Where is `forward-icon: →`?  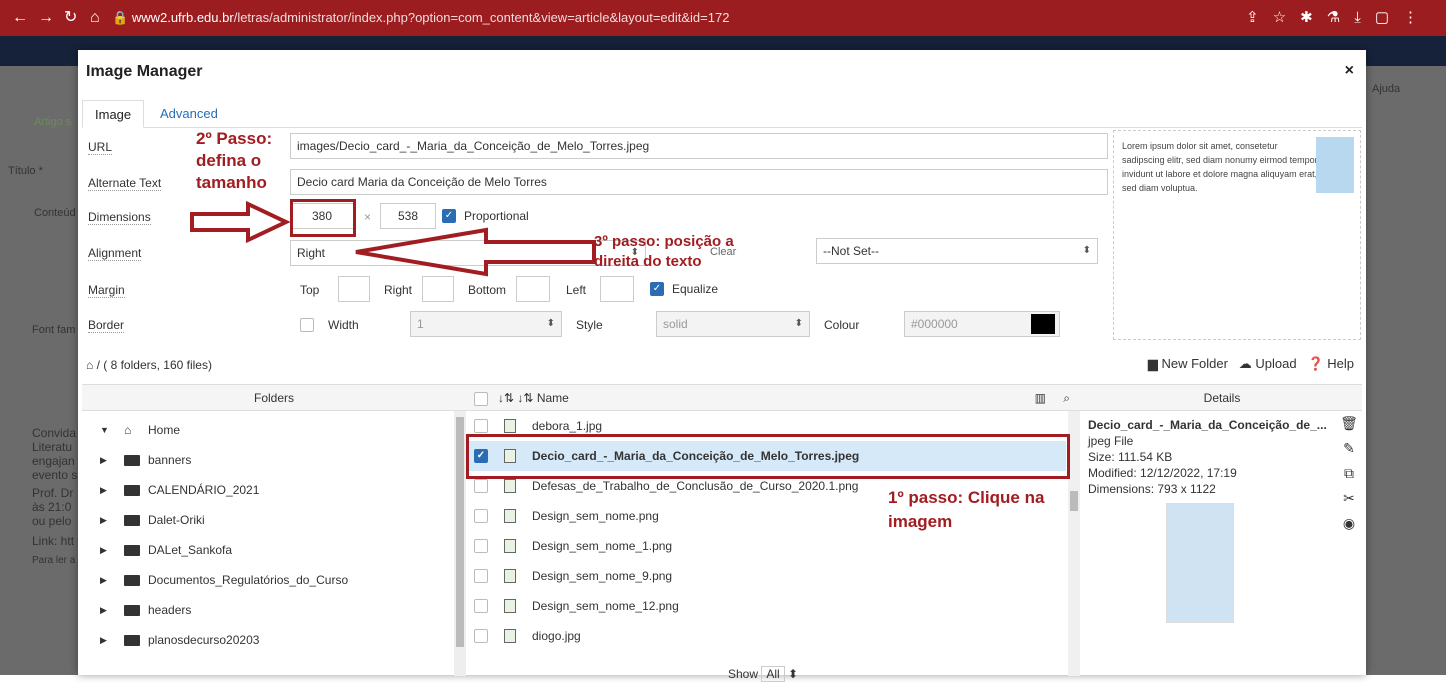
forward-icon: → is located at coordinates (46, 18).